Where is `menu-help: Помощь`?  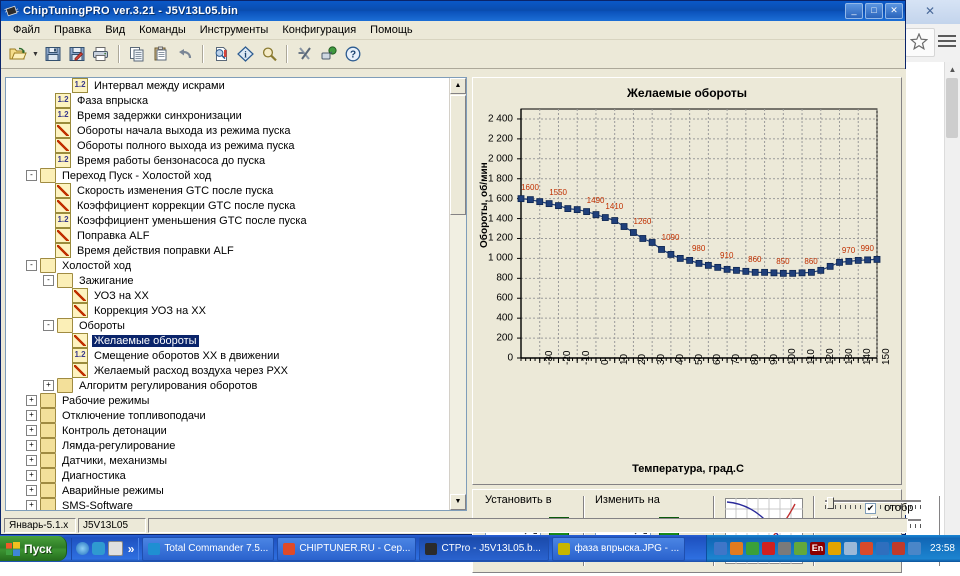
menu-help: Помощь is located at coordinates (391, 30).